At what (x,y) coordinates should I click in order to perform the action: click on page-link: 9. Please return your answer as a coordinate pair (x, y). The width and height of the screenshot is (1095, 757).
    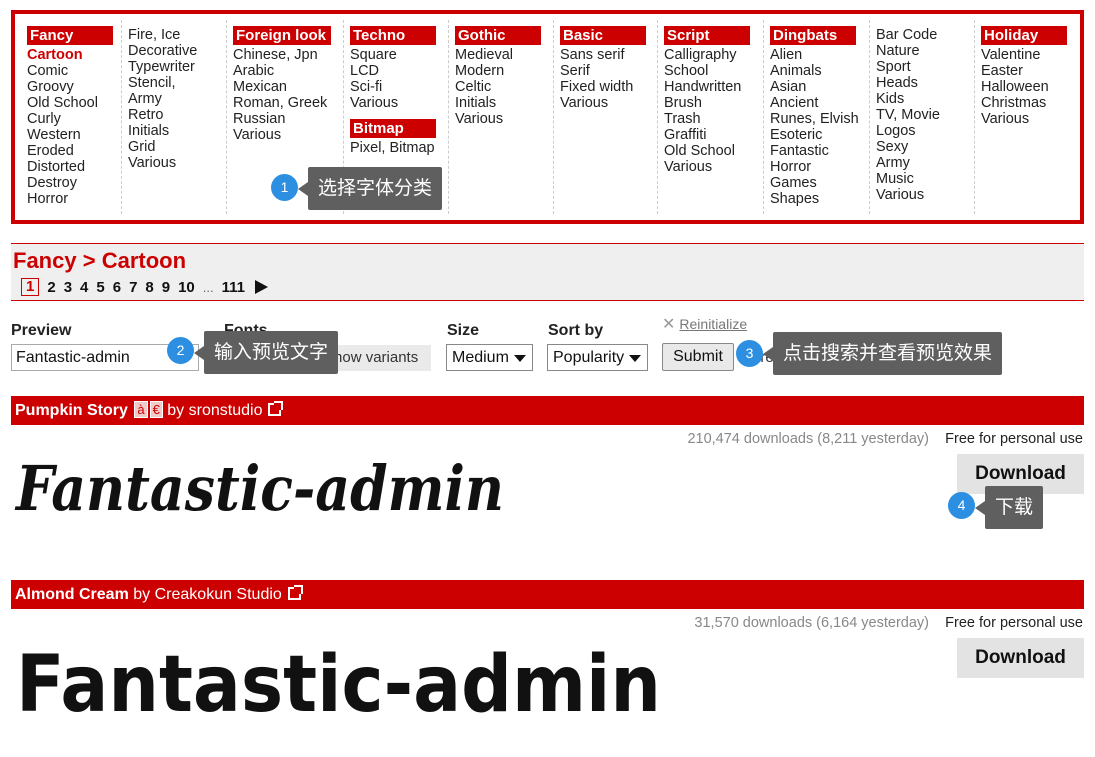
    Looking at the image, I should click on (166, 287).